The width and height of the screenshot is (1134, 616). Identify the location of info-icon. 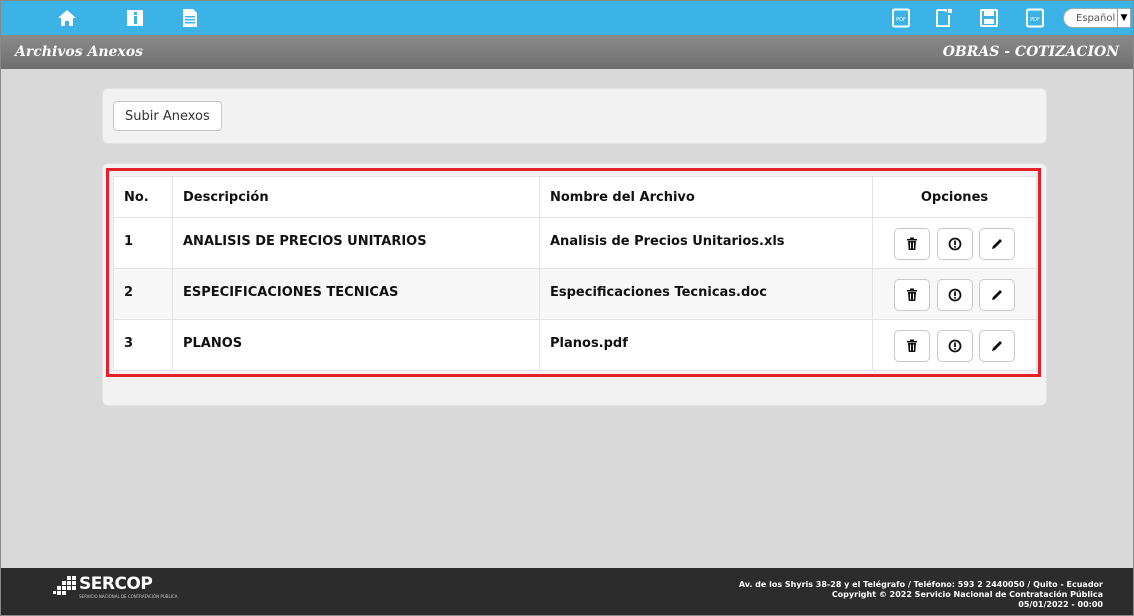
(135, 18).